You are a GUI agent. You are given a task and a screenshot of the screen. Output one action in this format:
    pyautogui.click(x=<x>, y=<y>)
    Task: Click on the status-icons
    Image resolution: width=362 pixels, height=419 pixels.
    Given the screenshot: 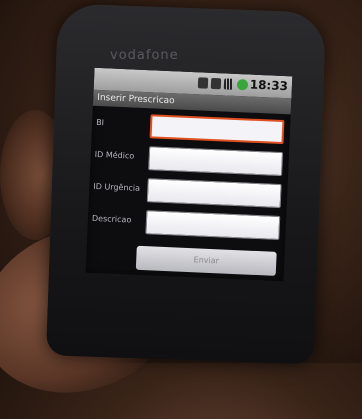 What is the action you would take?
    pyautogui.click(x=223, y=84)
    